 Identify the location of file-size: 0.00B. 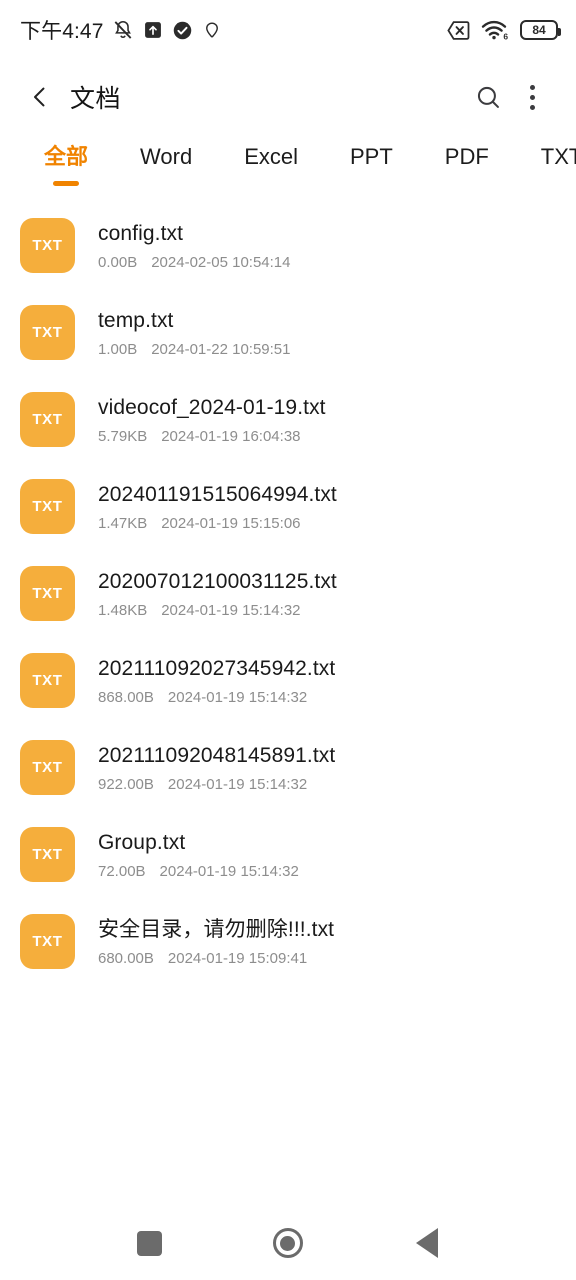
(118, 262).